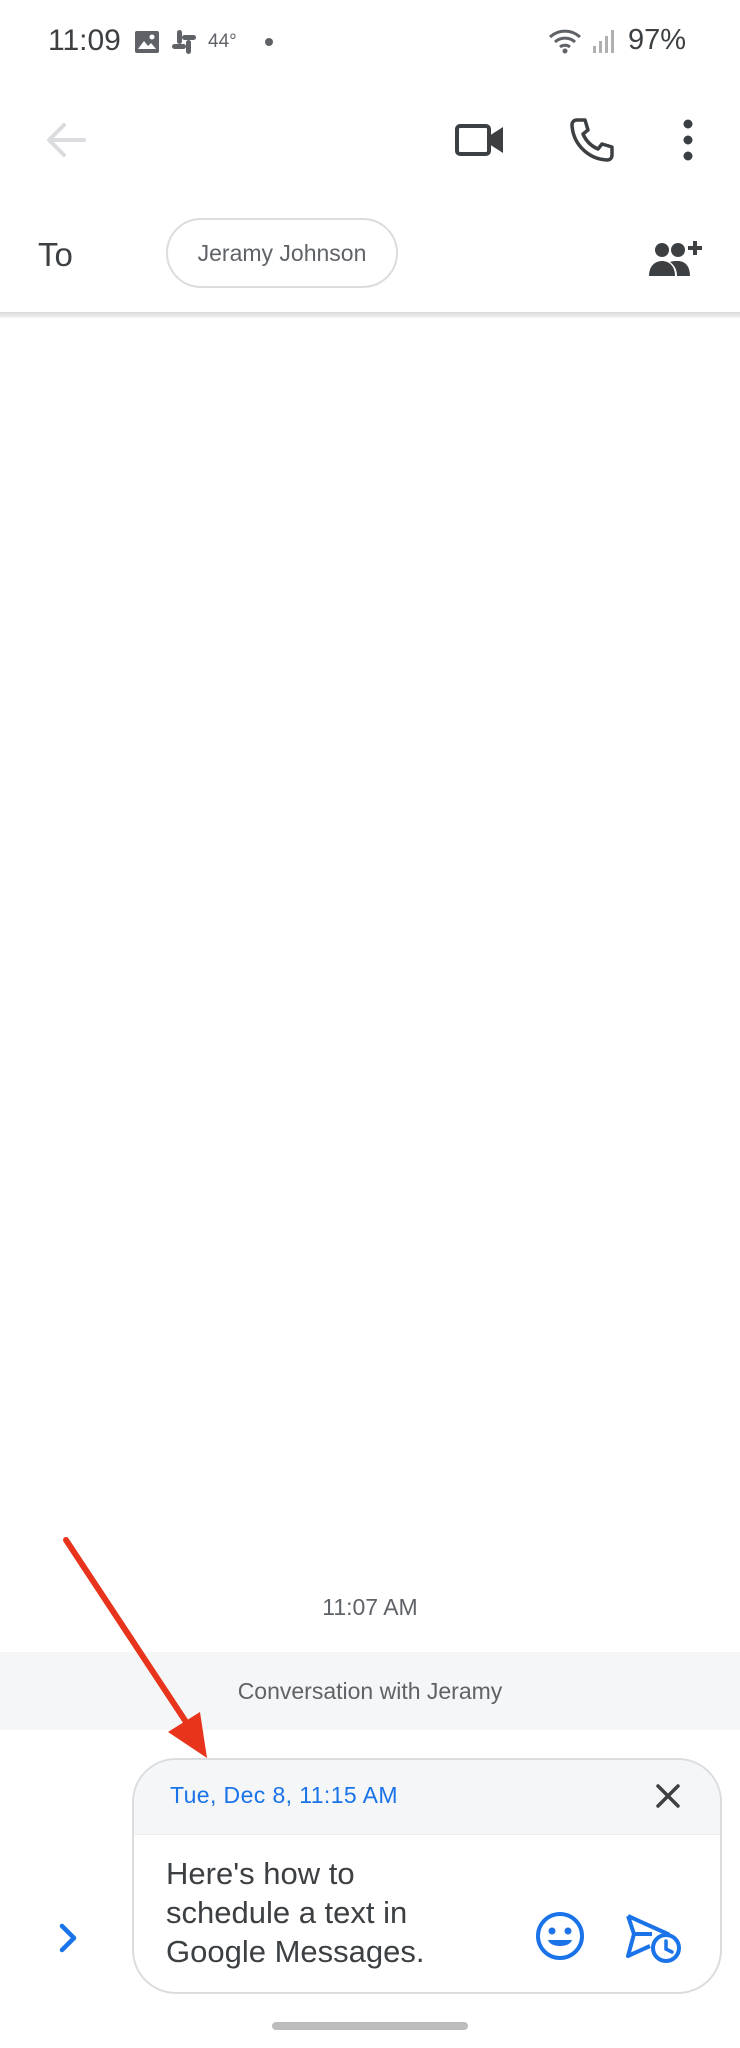 This screenshot has height=2048, width=740. I want to click on video-call-icon, so click(479, 140).